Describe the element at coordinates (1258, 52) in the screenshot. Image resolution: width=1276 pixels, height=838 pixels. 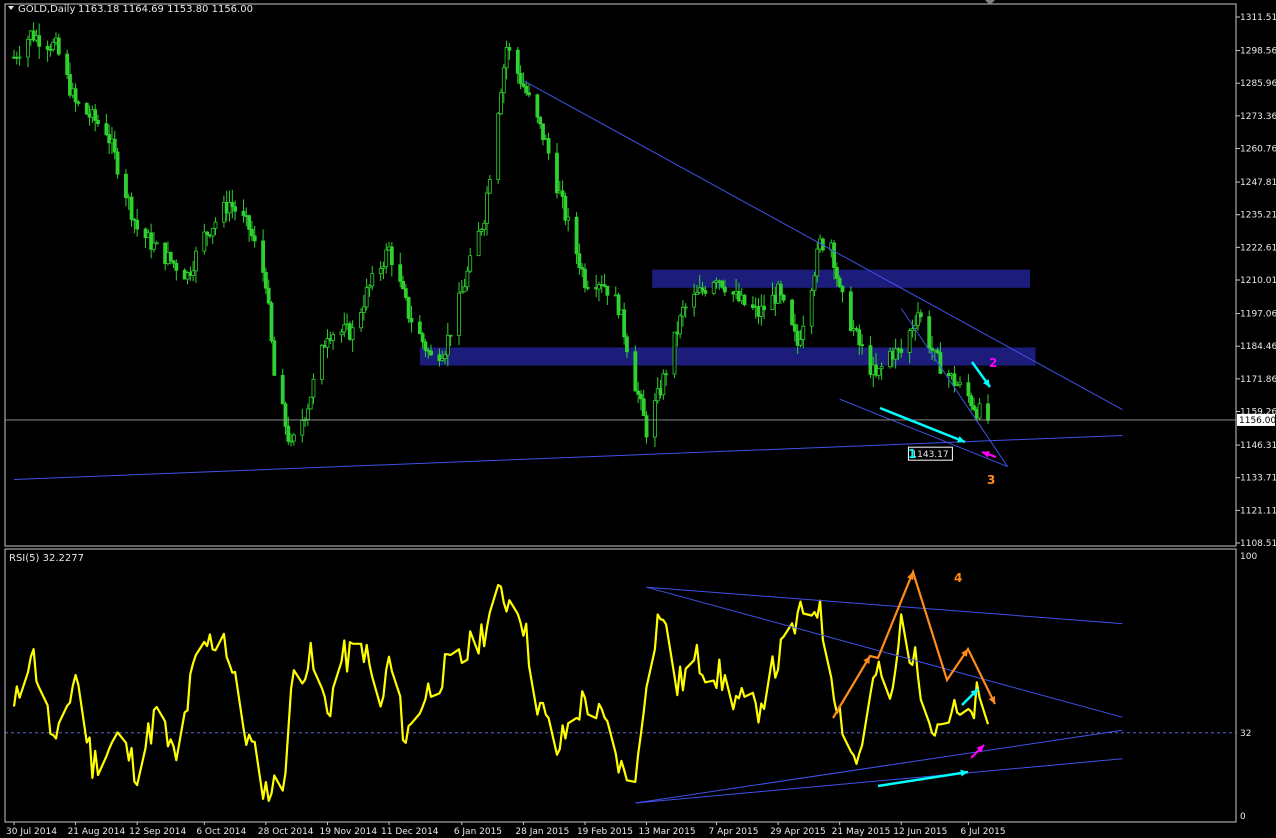
I see `price-tick-label: 1298.56` at that location.